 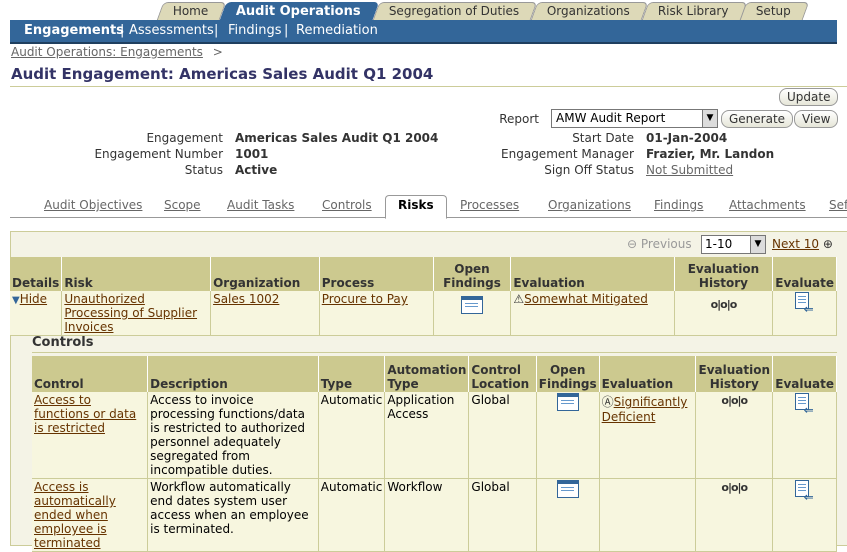 I want to click on evaluation-link: Significantly Deficient, so click(x=645, y=409).